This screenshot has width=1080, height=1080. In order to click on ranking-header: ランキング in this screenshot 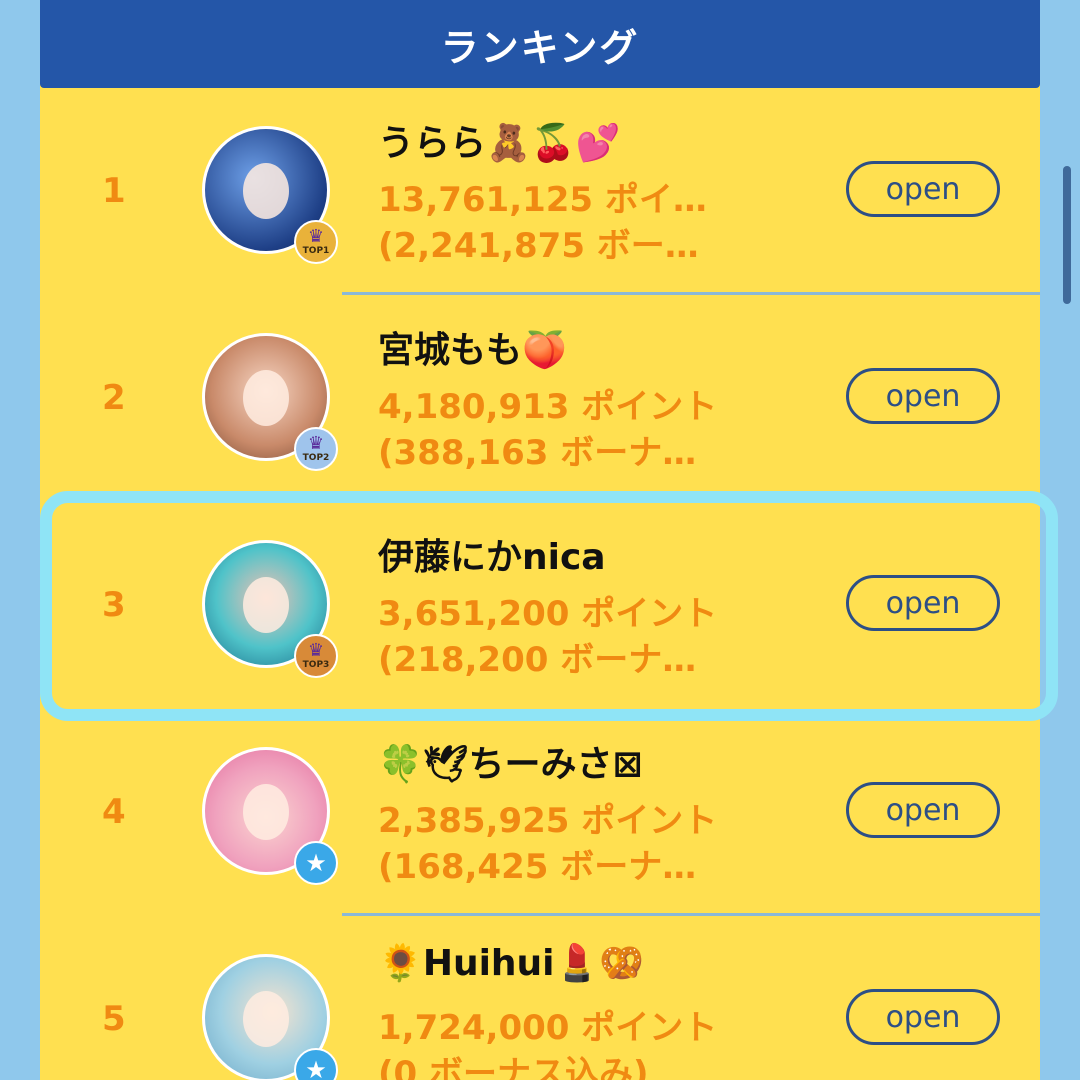, I will do `click(540, 44)`.